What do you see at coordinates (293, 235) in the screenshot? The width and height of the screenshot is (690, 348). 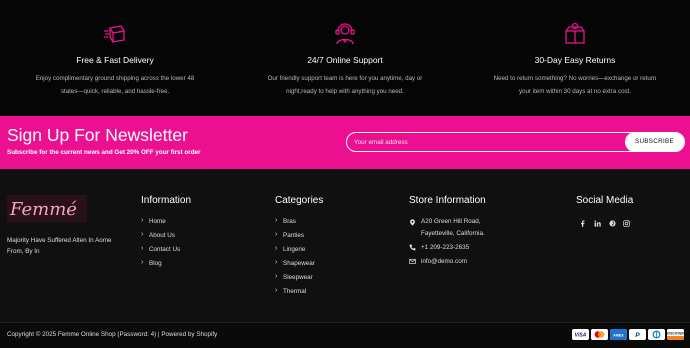 I see `link-panties: Panties` at bounding box center [293, 235].